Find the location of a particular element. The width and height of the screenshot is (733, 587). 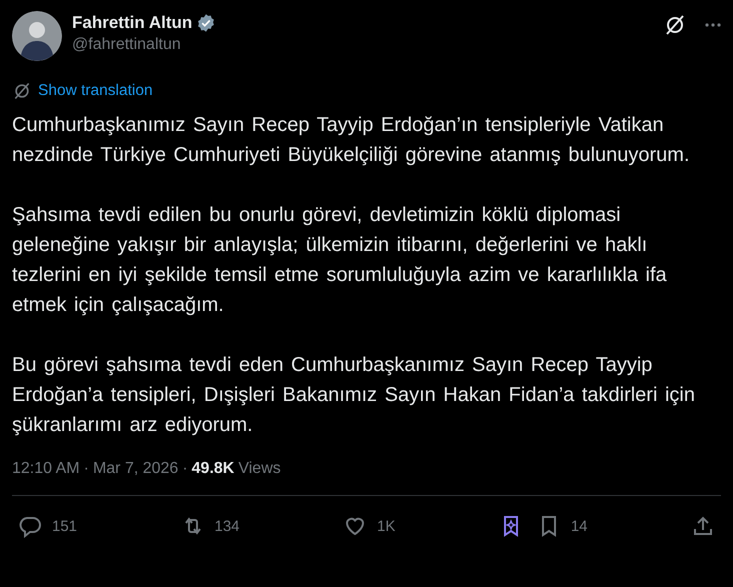

show-translation-link: Show translation is located at coordinates (95, 91).